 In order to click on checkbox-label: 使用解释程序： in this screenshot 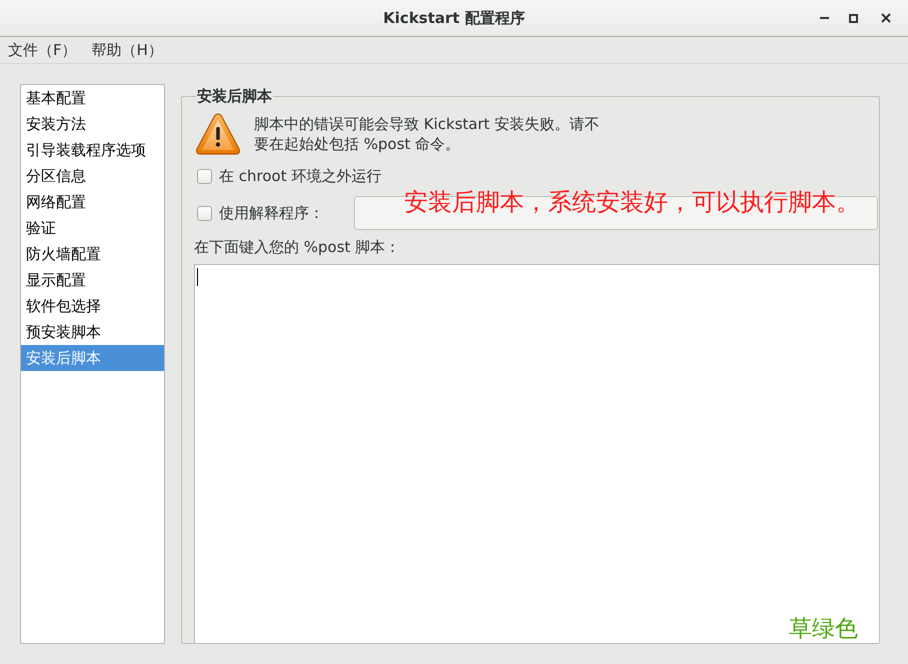, I will do `click(271, 213)`.